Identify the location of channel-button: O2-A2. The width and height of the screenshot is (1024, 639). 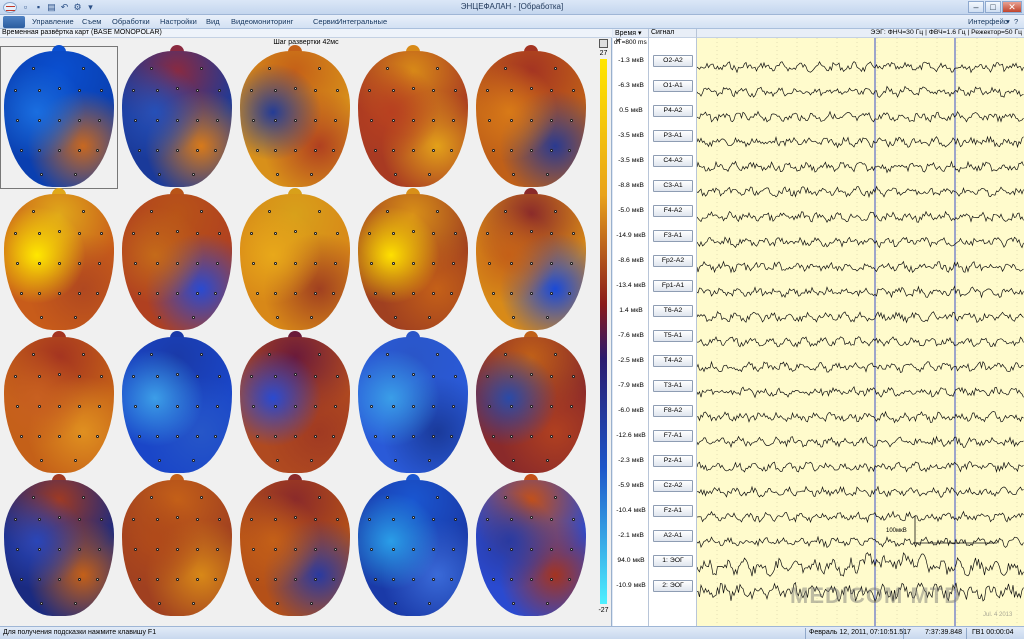
(673, 61).